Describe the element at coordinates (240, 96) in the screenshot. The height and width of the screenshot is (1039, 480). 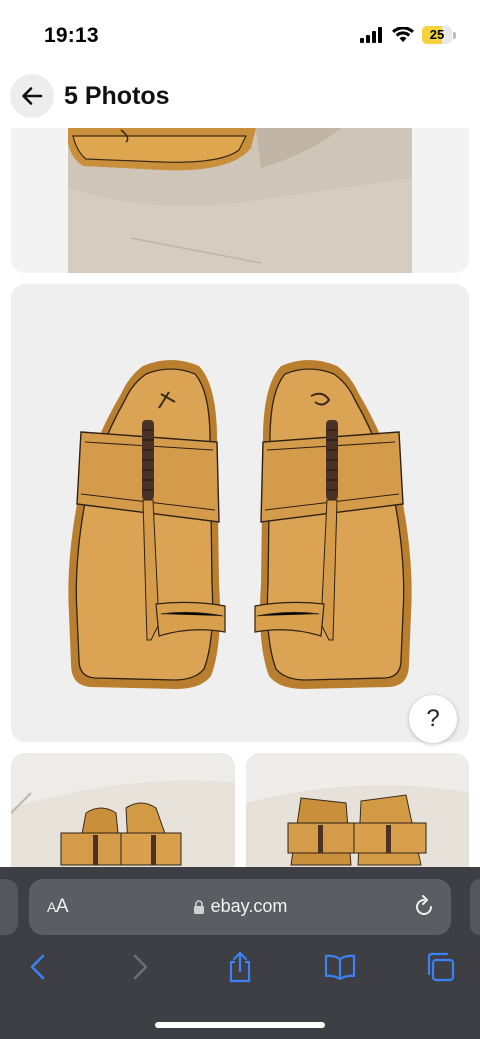
I see `page-header: 5 Photos` at that location.